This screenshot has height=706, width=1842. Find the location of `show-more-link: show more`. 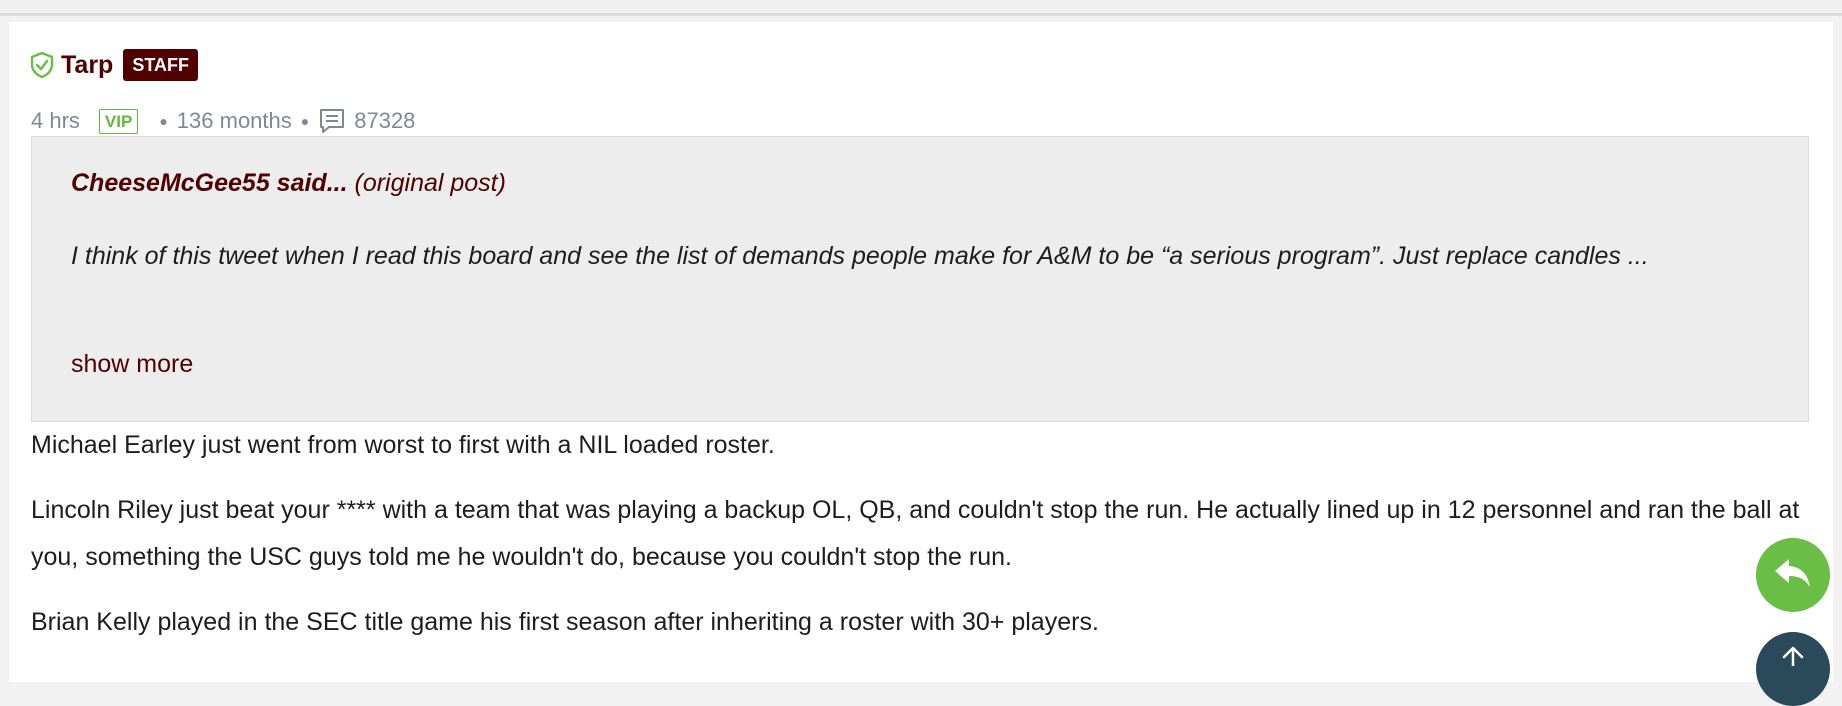

show-more-link: show more is located at coordinates (132, 364).